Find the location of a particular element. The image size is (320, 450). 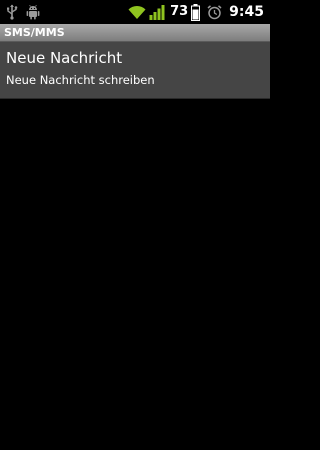

wifi-icon is located at coordinates (137, 12).